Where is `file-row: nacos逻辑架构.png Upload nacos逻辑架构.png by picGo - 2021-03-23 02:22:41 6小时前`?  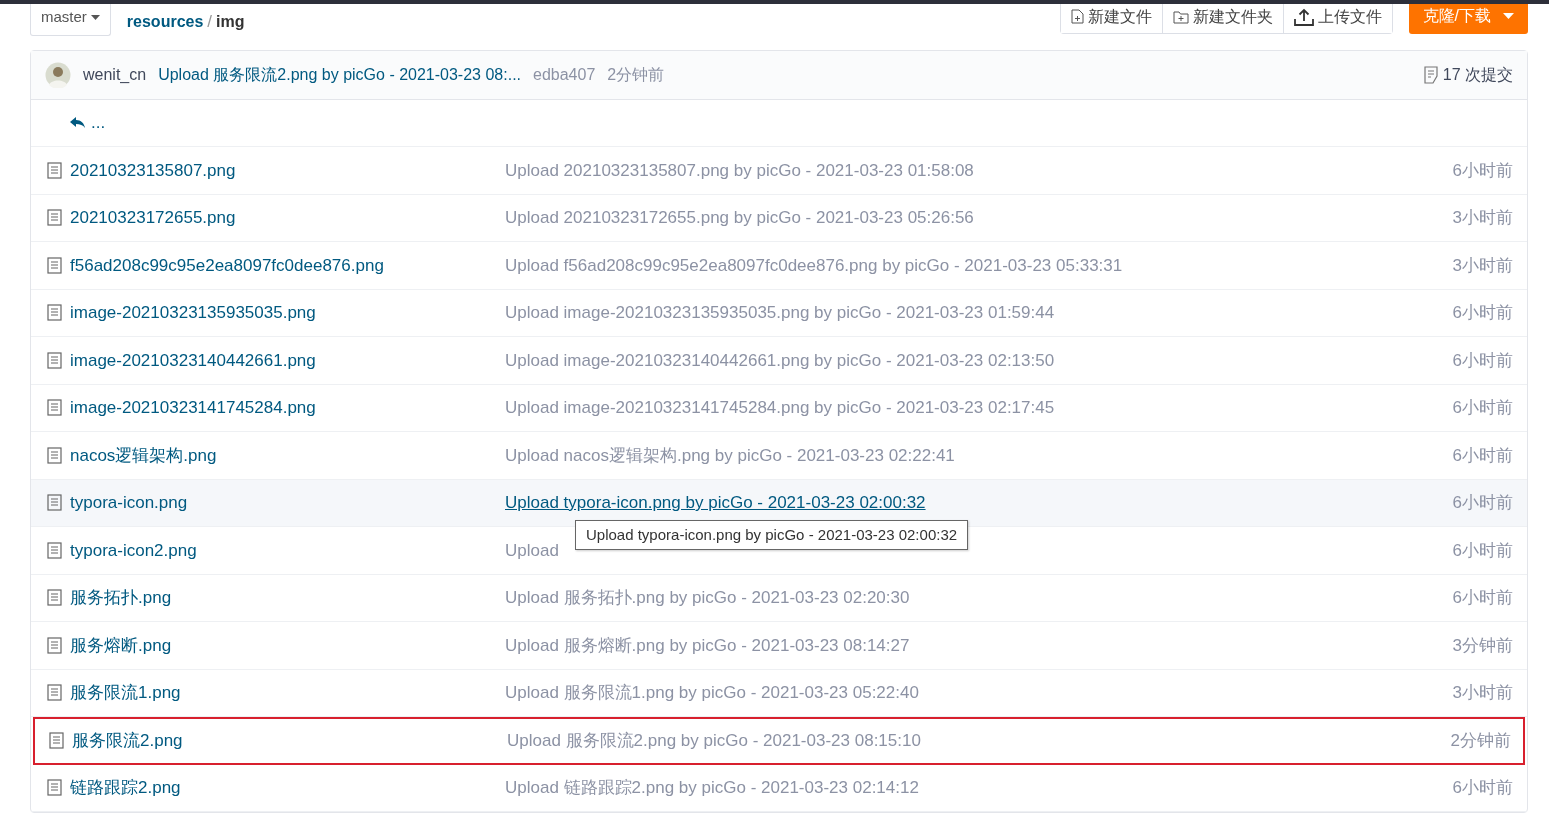 file-row: nacos逻辑架构.png Upload nacos逻辑架构.png by picGo - 2021-03-23 02:22:41 6小时前 is located at coordinates (779, 456).